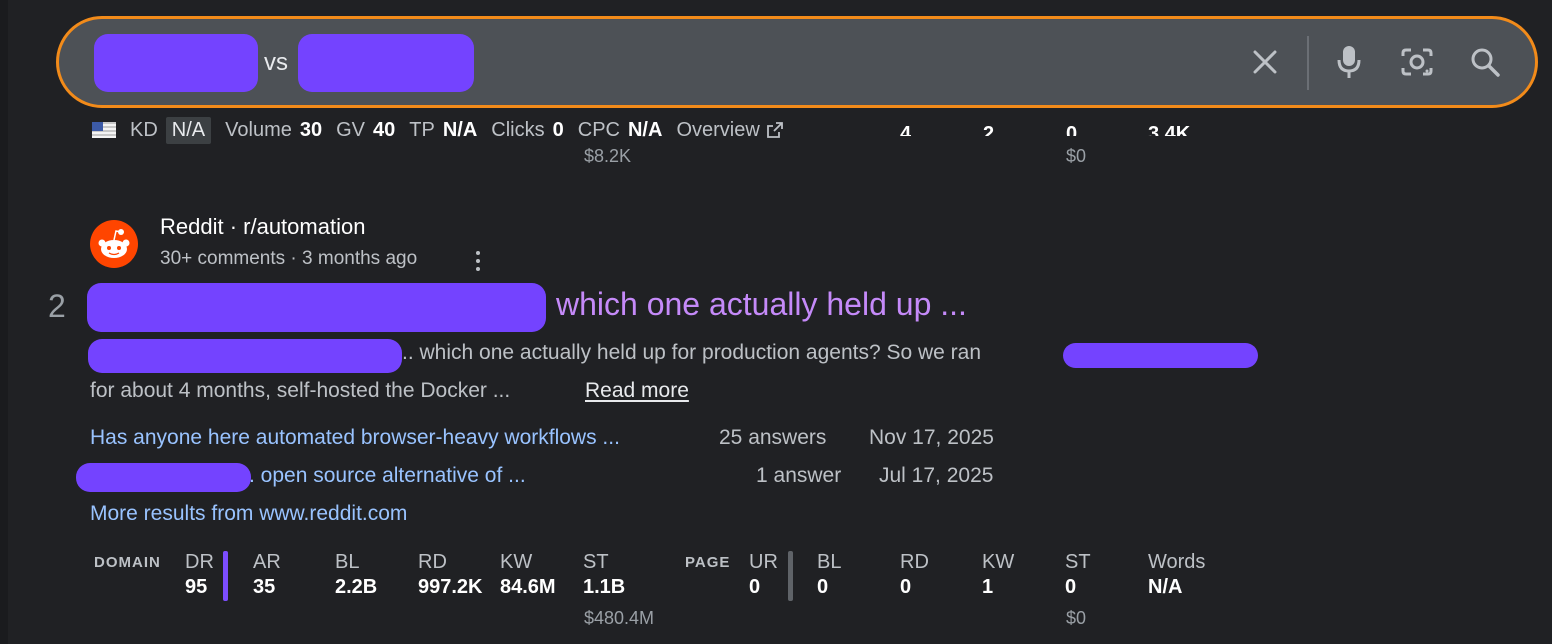  Describe the element at coordinates (460, 129) in the screenshot. I see `tp-value: N/A` at that location.